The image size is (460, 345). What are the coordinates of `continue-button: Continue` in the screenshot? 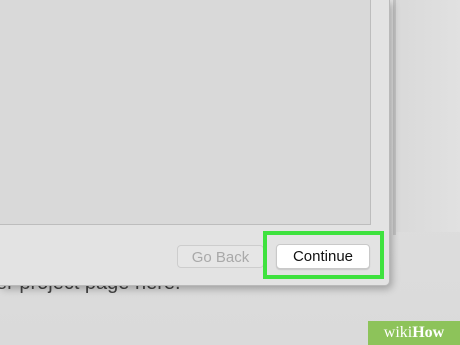 It's located at (323, 256).